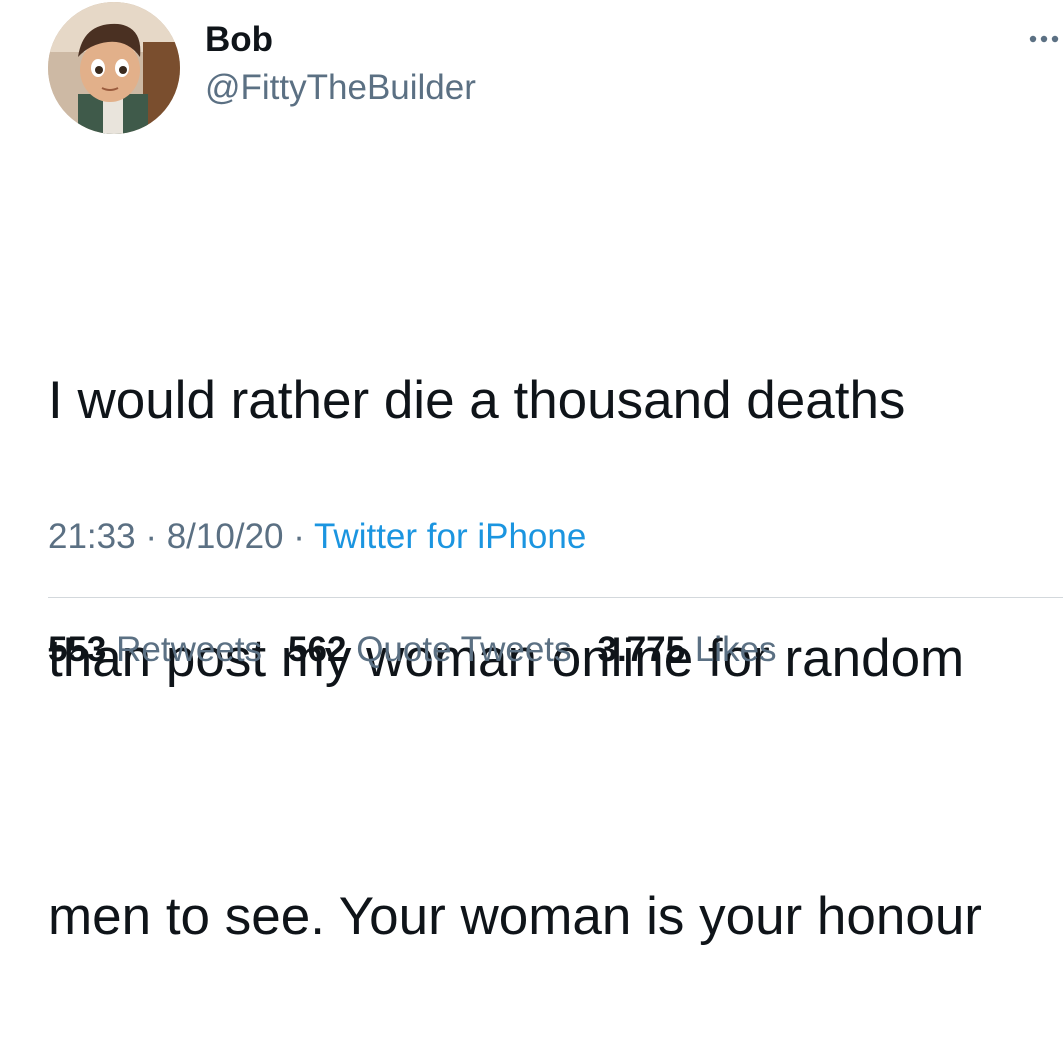 The height and width of the screenshot is (1046, 1063). I want to click on tweet-source-link: Twitter for iPhone, so click(450, 536).